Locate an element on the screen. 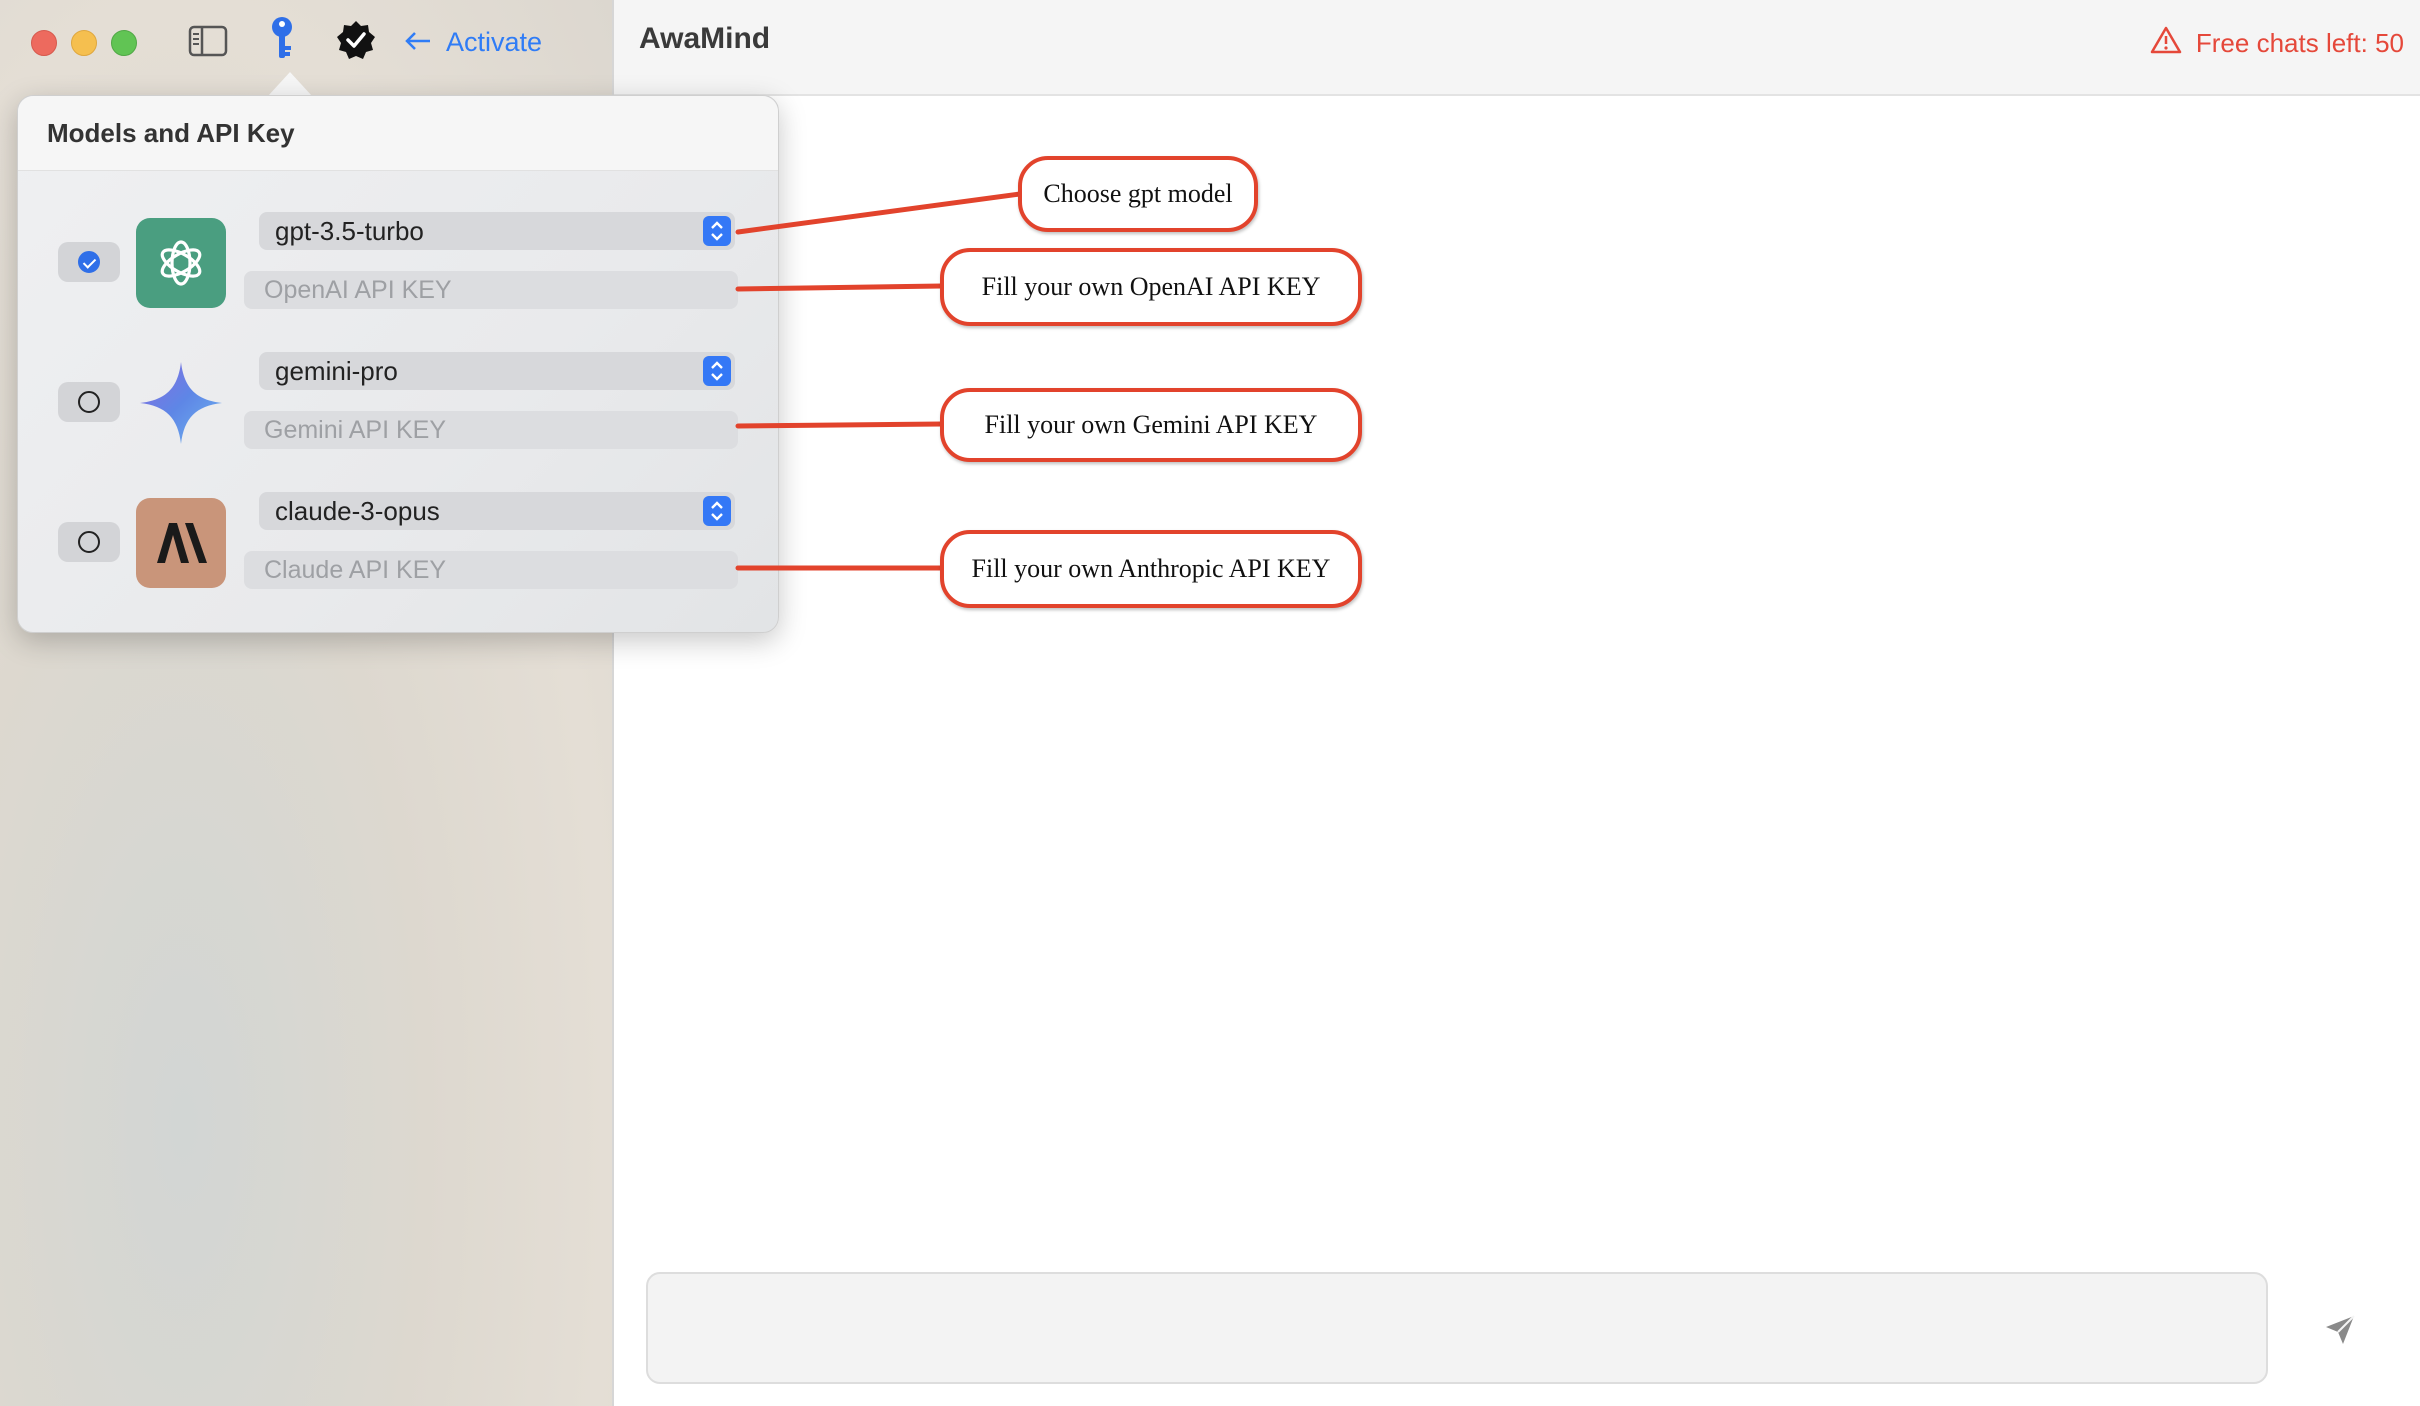  openai-api-key-input is located at coordinates (491, 290).